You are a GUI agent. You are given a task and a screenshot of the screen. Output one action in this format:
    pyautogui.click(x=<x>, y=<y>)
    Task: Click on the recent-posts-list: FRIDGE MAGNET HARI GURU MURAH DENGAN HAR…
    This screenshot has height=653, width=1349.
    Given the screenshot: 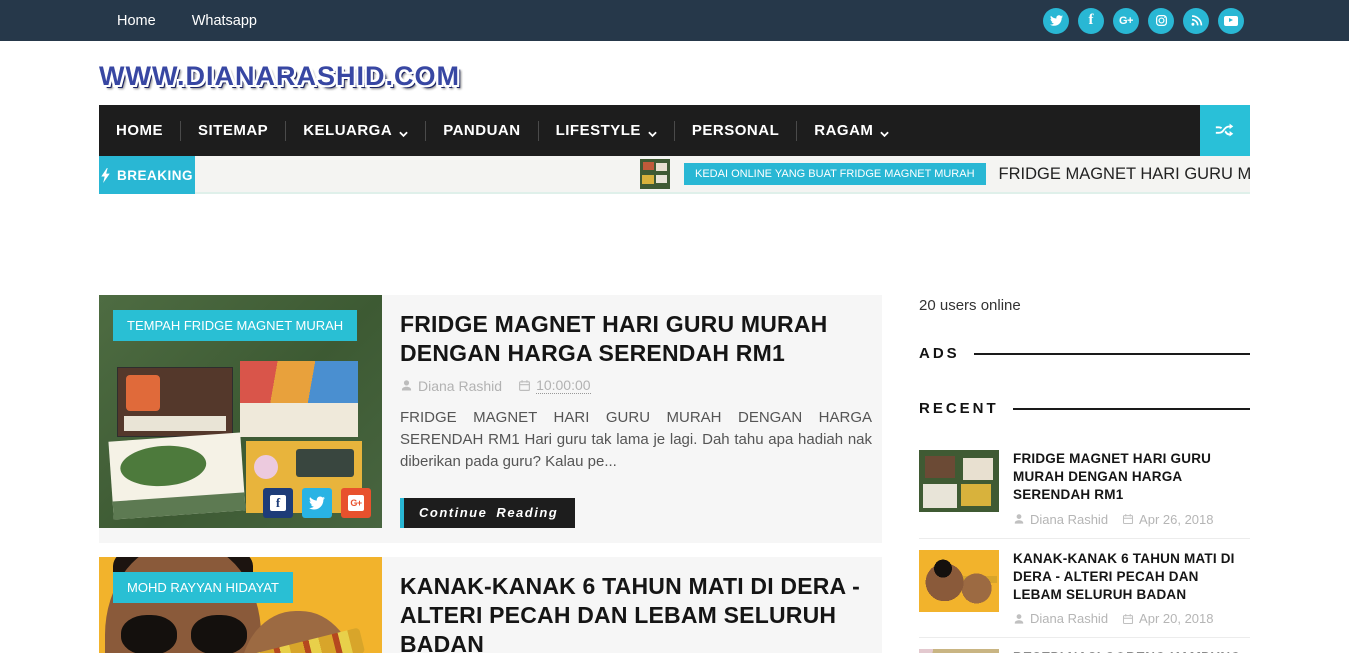 What is the action you would take?
    pyautogui.click(x=1084, y=546)
    